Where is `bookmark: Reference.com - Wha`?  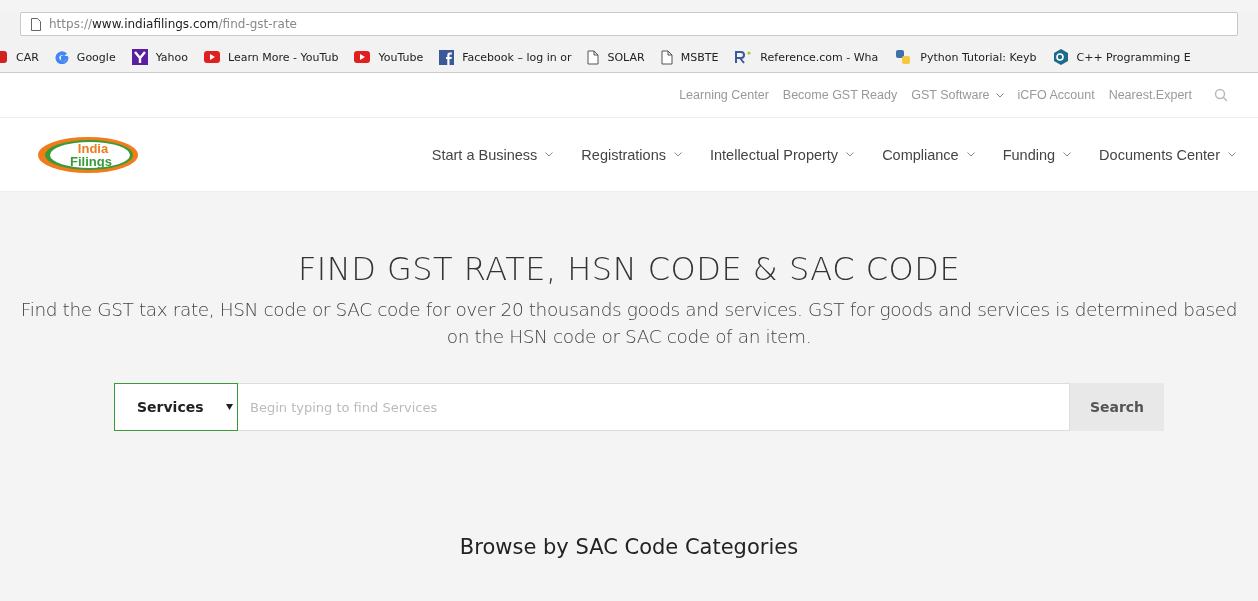
bookmark: Reference.com - Wha is located at coordinates (806, 57).